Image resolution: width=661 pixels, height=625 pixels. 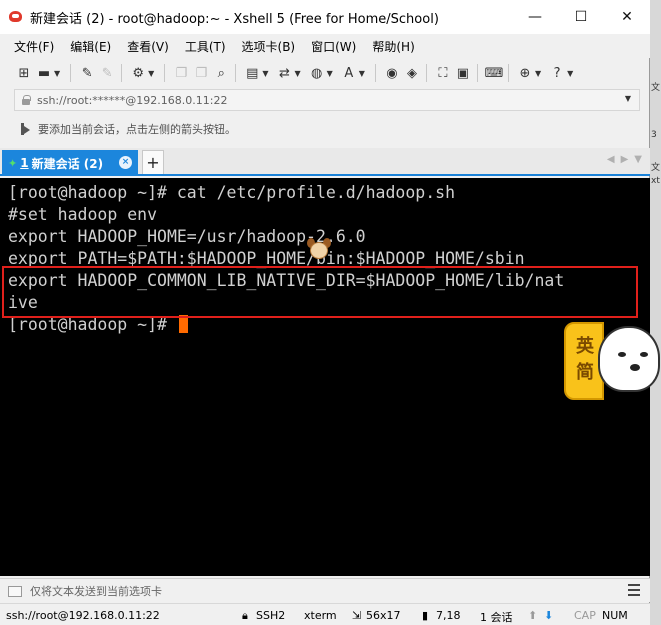 What do you see at coordinates (585, 372) in the screenshot?
I see `ime-char-simplified: 简` at bounding box center [585, 372].